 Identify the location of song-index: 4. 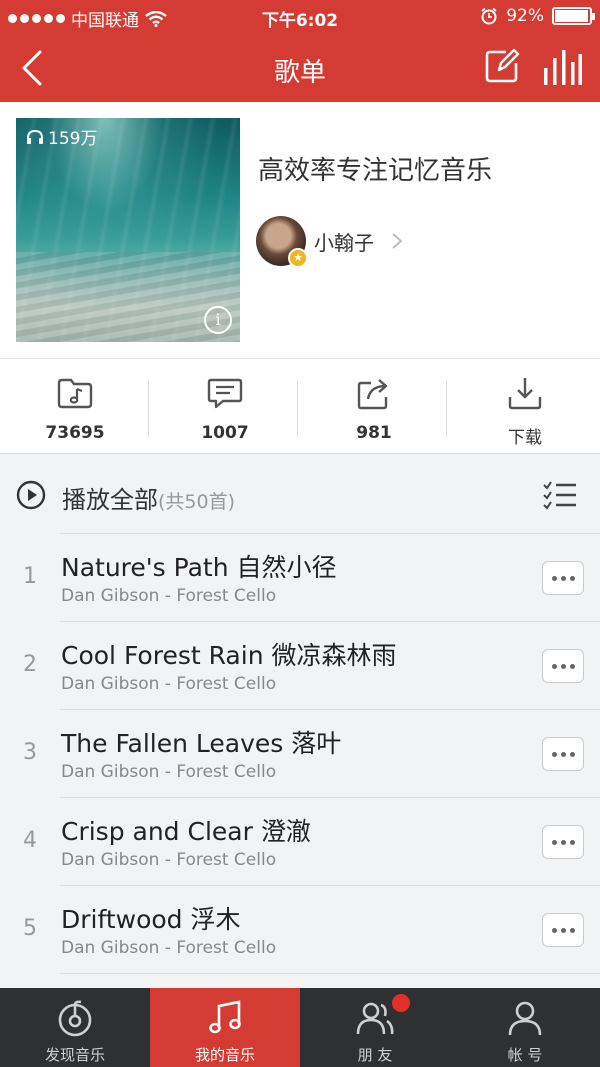
(30, 840).